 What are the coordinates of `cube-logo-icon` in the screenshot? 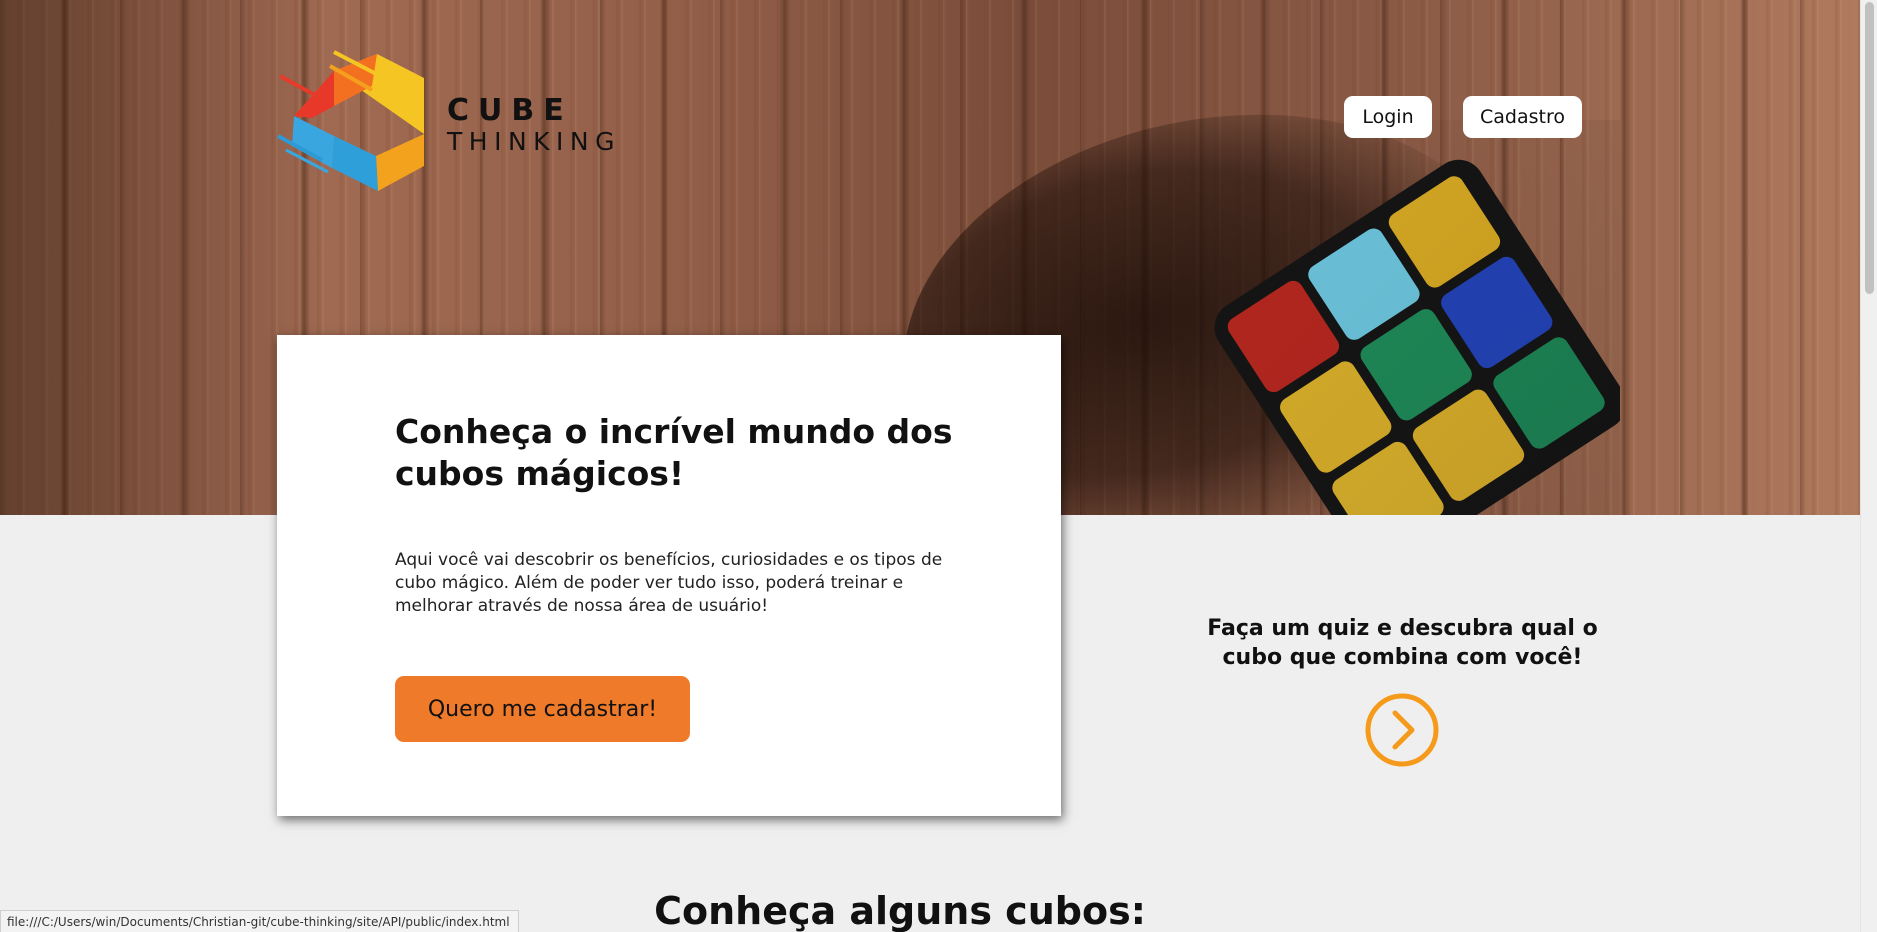 It's located at (350, 120).